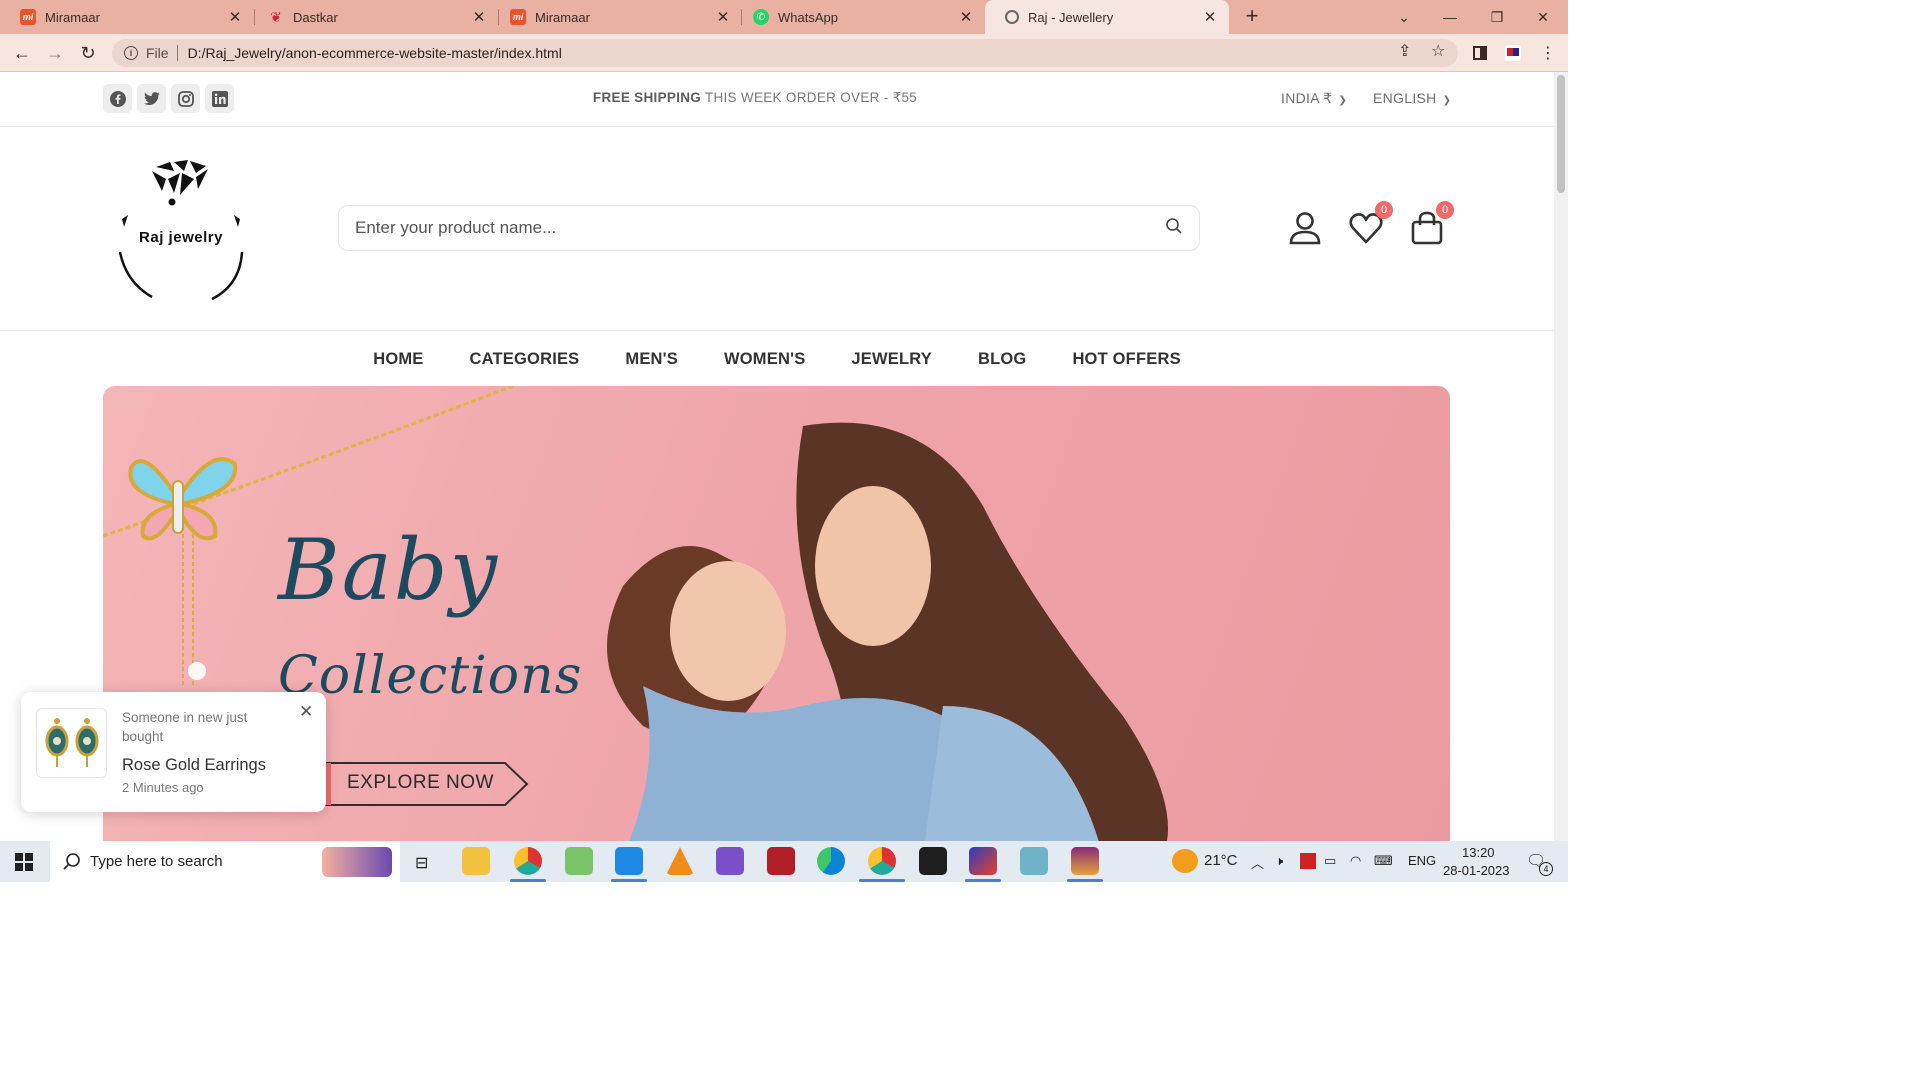 Image resolution: width=1920 pixels, height=1080 pixels. What do you see at coordinates (177, 53) in the screenshot?
I see `url-divider` at bounding box center [177, 53].